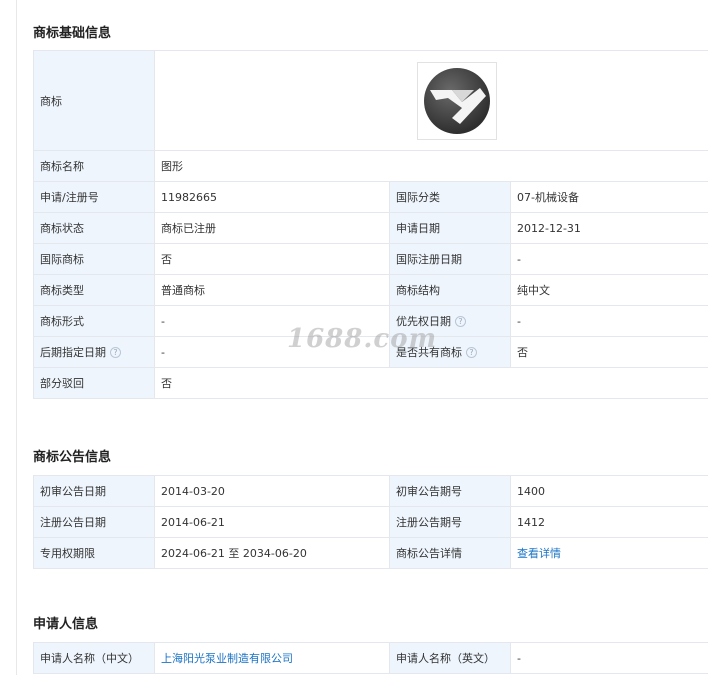  What do you see at coordinates (94, 553) in the screenshot?
I see `exclusive-label: 专用权期限` at bounding box center [94, 553].